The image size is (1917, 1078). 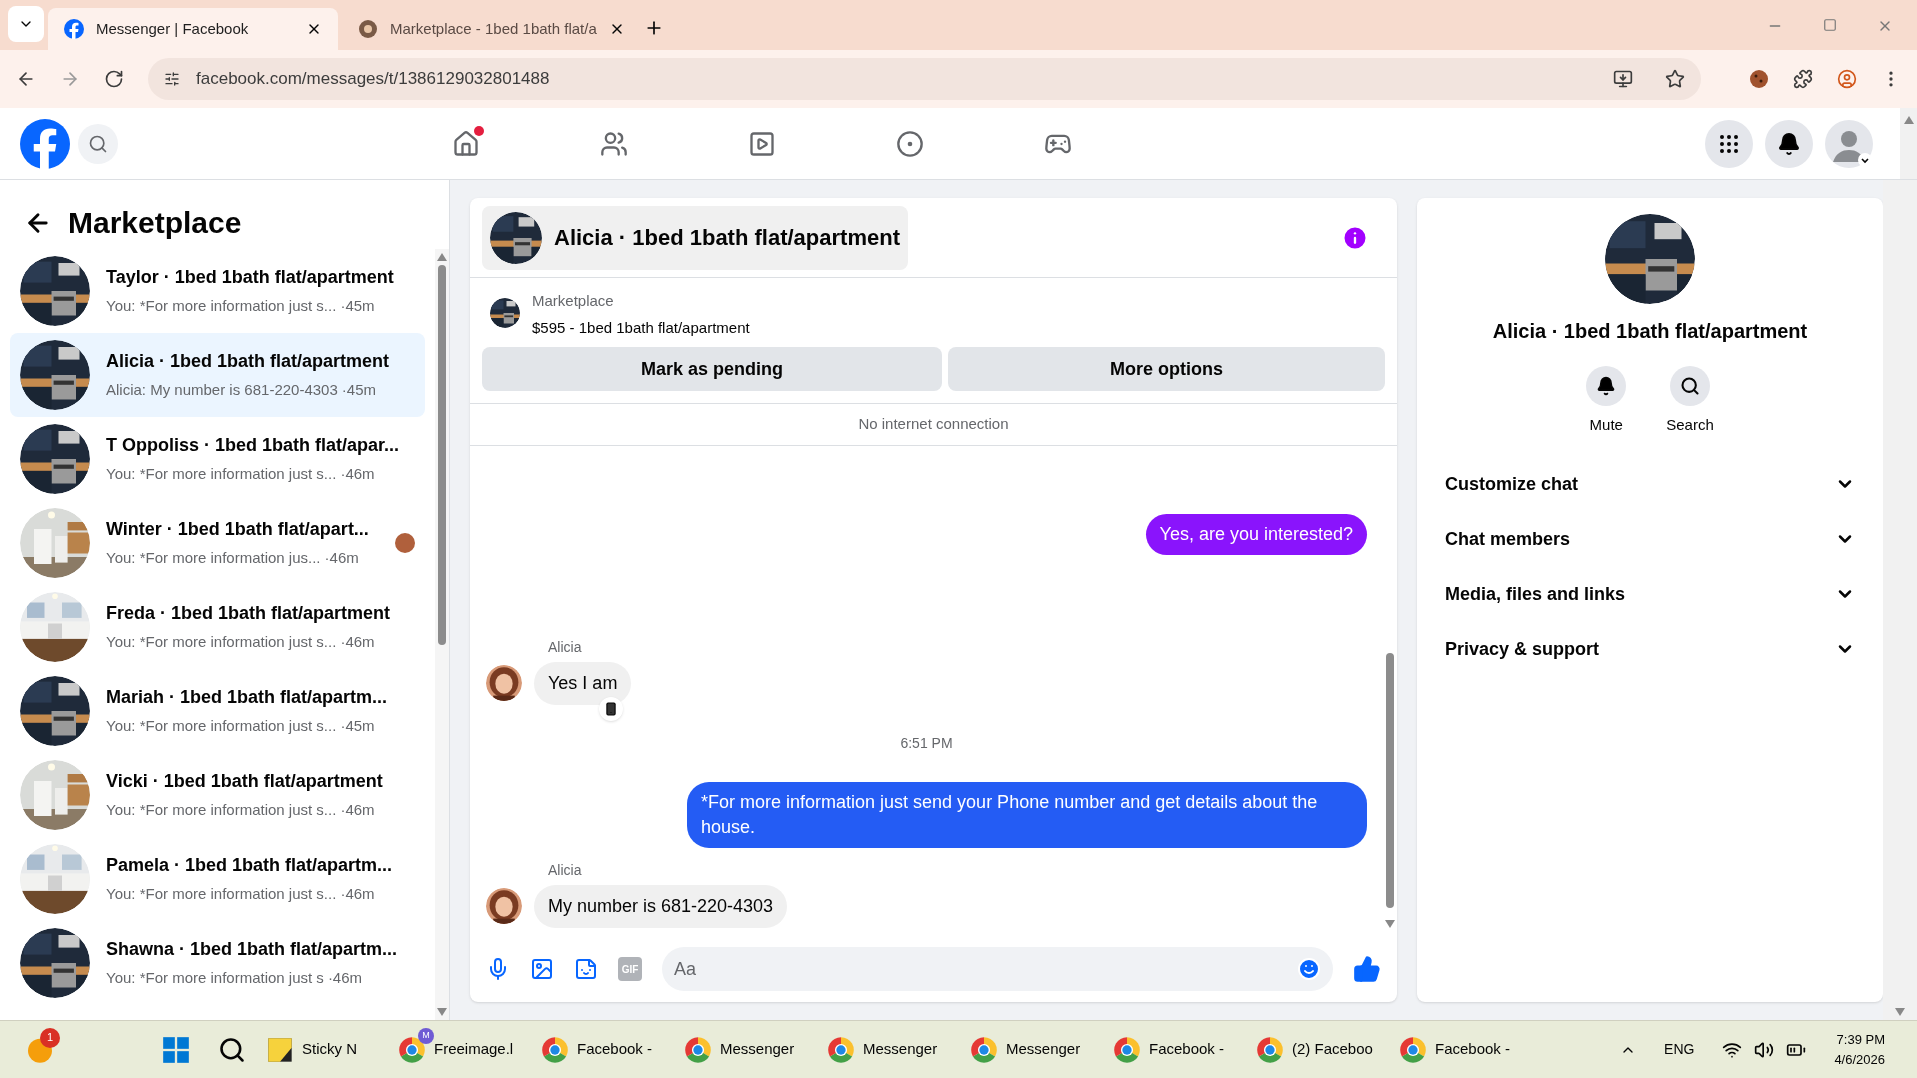 I want to click on listing-action-button: Mark as pending, so click(x=712, y=369).